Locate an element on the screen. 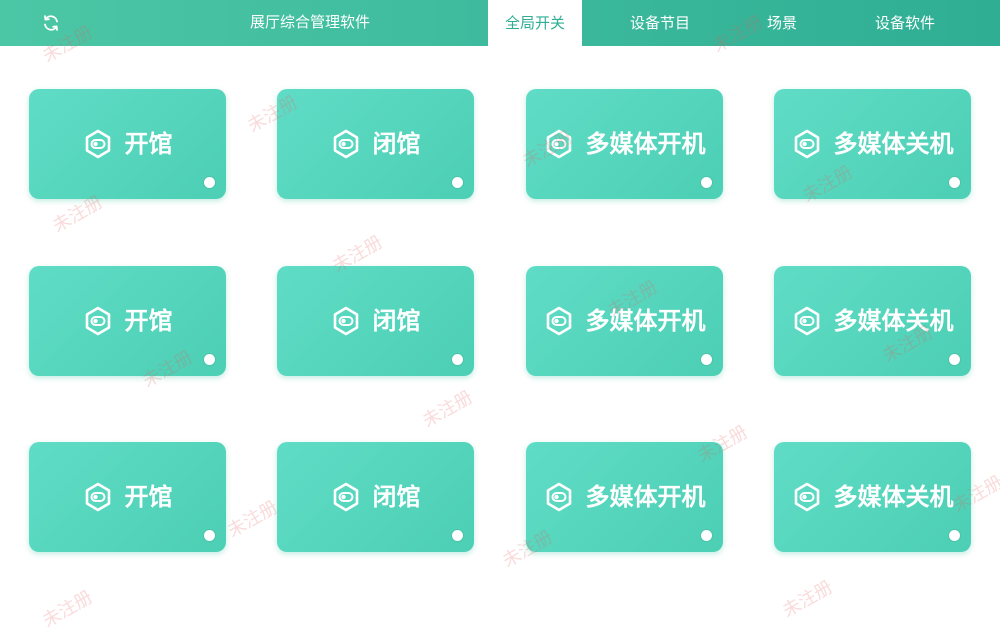 The height and width of the screenshot is (633, 1000). top-nav-bar: 展厅综合管理软件 全局开关 设备节目 场景 设备软件 is located at coordinates (500, 23).